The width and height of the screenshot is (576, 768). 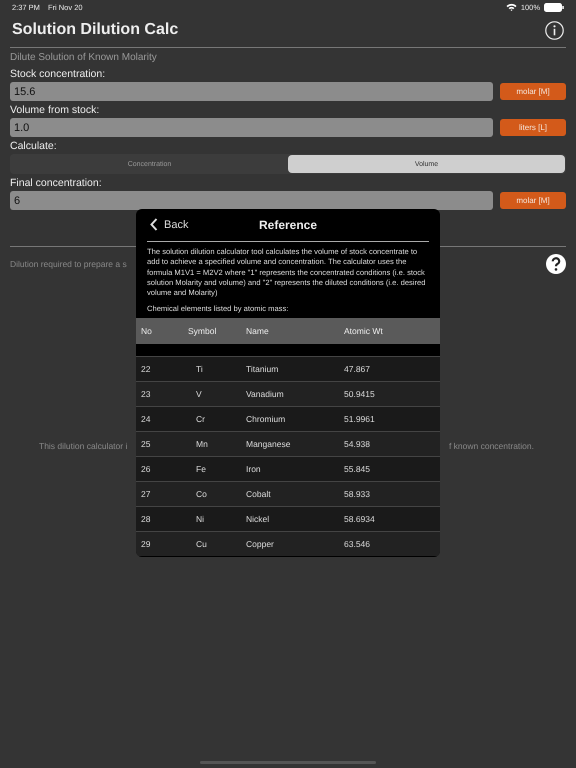 What do you see at coordinates (263, 369) in the screenshot?
I see `table-cell-text: Titanium` at bounding box center [263, 369].